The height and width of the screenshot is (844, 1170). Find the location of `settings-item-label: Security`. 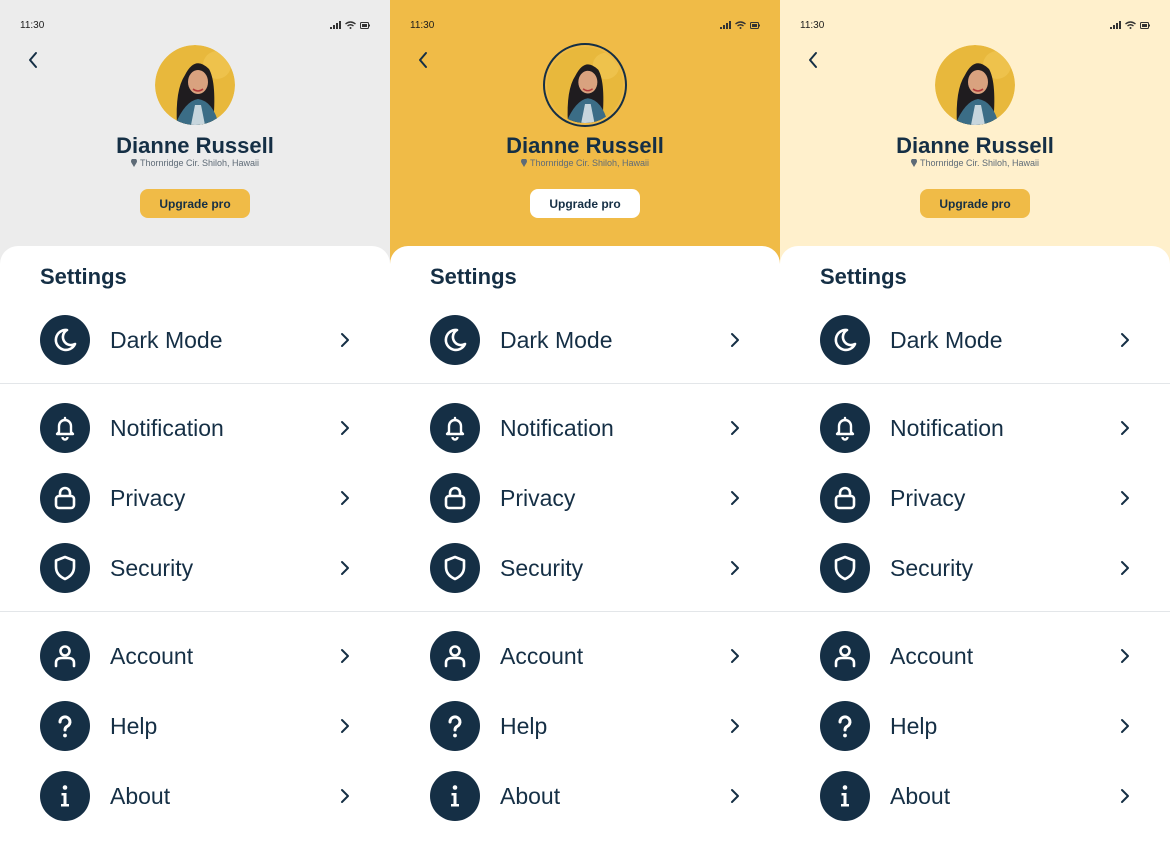

settings-item-label: Security is located at coordinates (542, 567).